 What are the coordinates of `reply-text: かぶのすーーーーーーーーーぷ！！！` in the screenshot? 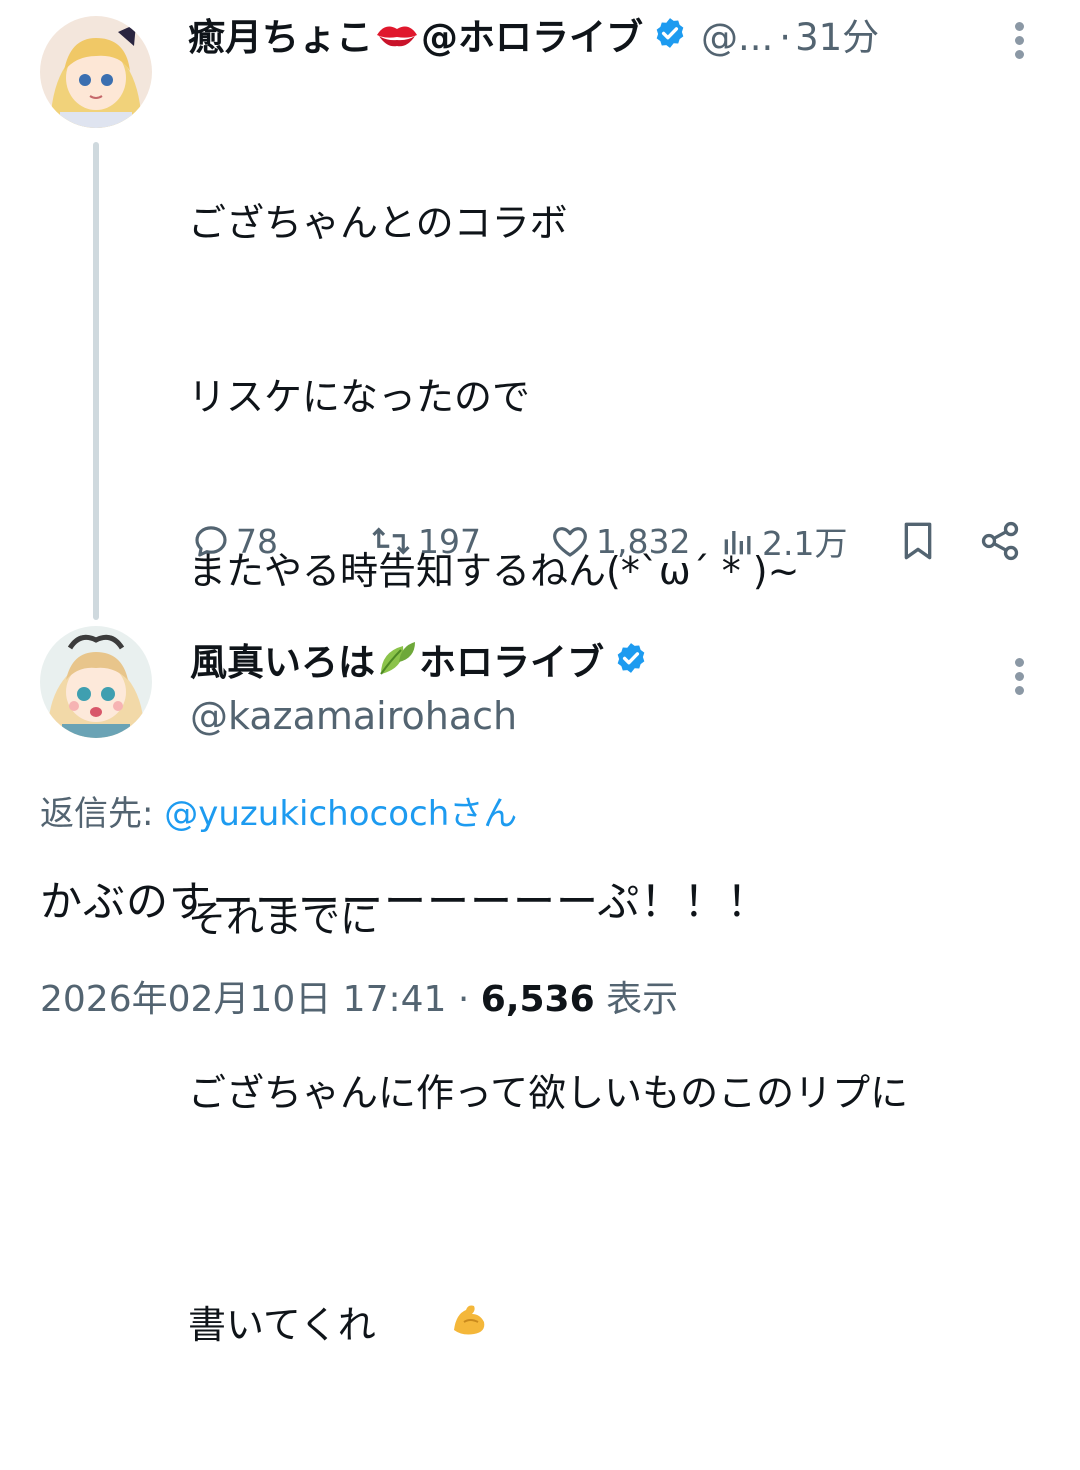 It's located at (405, 901).